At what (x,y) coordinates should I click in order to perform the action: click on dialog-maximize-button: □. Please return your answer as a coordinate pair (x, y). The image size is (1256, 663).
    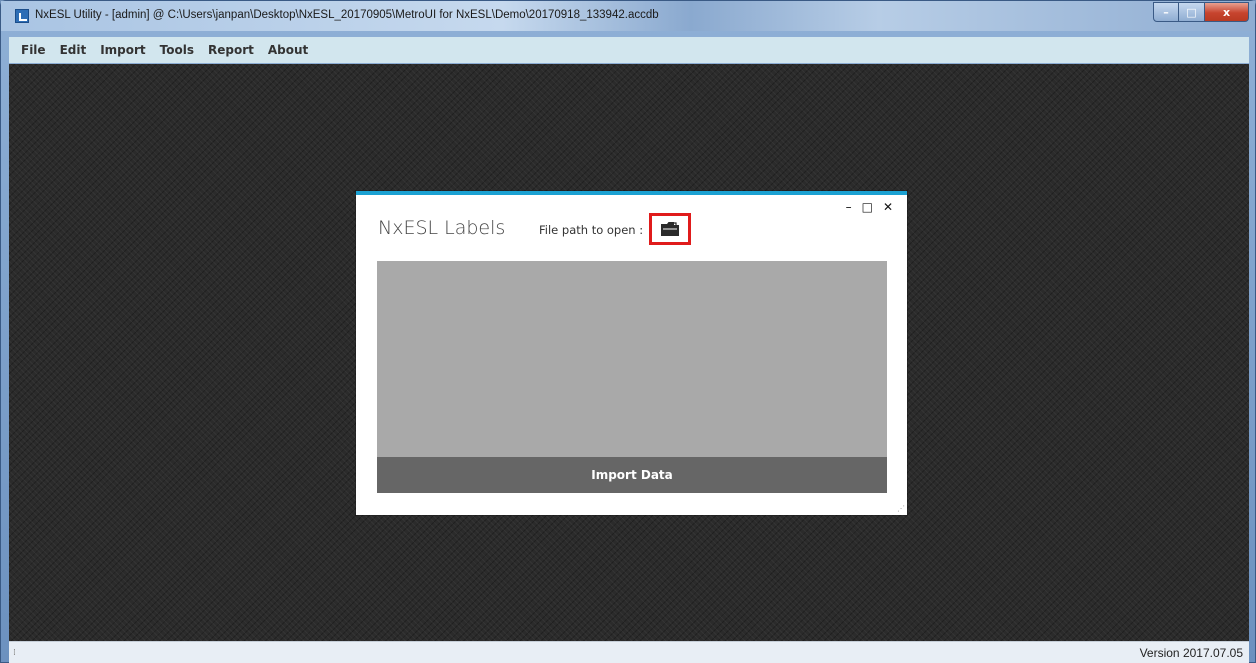
    Looking at the image, I should click on (867, 207).